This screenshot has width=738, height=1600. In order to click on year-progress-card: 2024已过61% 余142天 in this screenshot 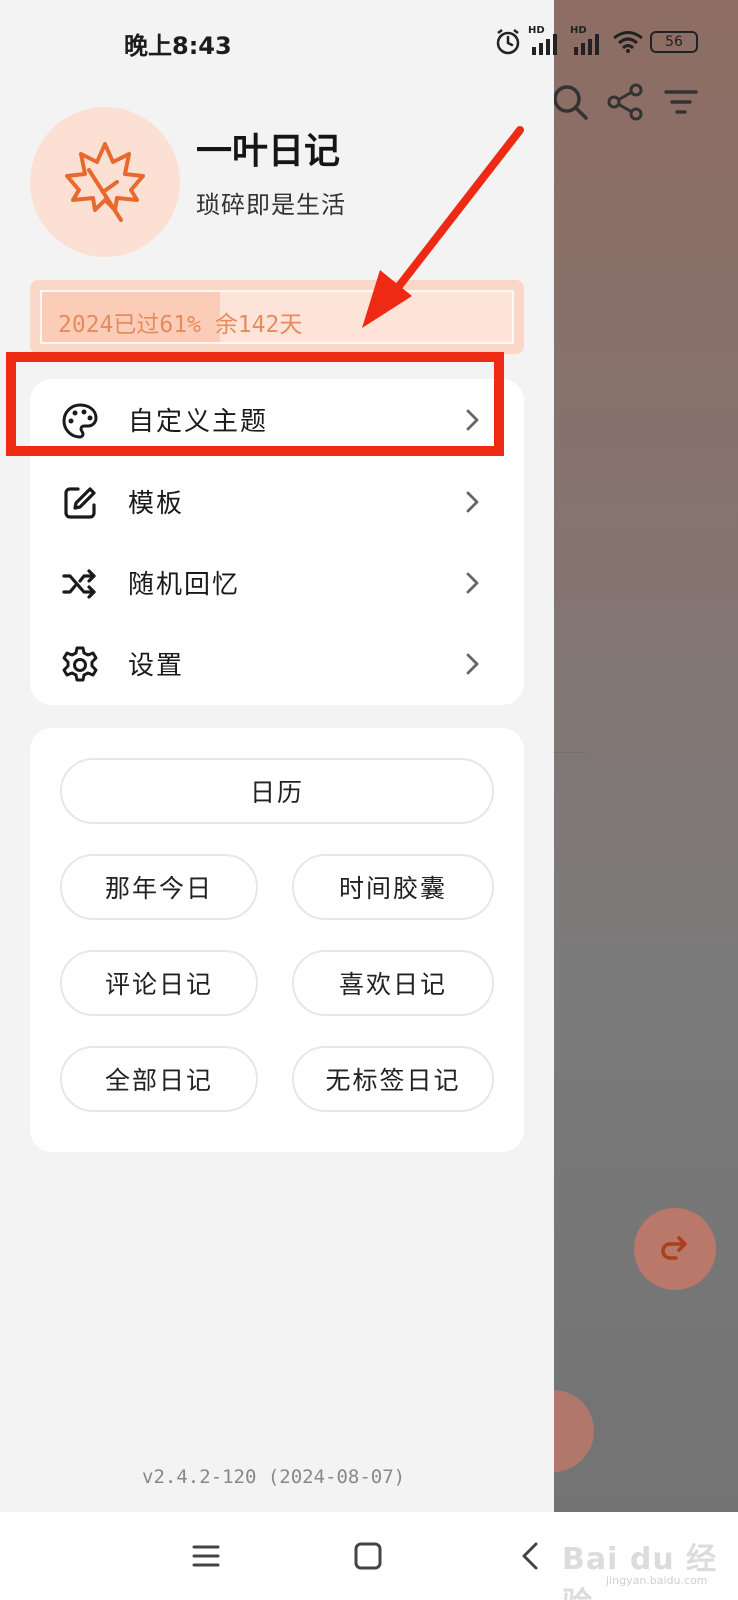, I will do `click(277, 317)`.